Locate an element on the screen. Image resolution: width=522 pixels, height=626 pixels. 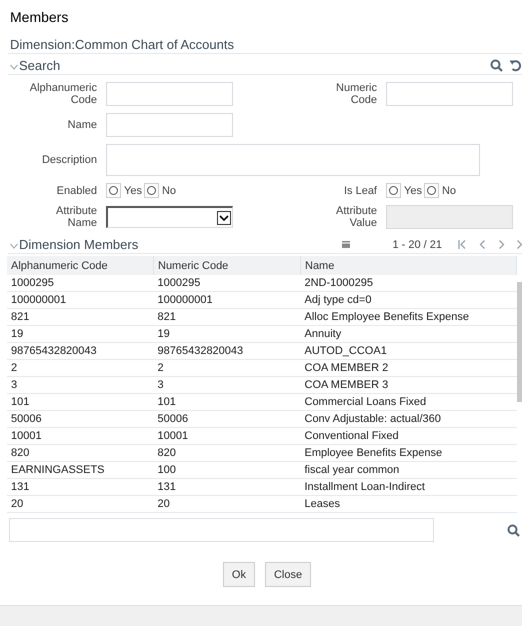
table-cell: 2ND-1000295 is located at coordinates (408, 283).